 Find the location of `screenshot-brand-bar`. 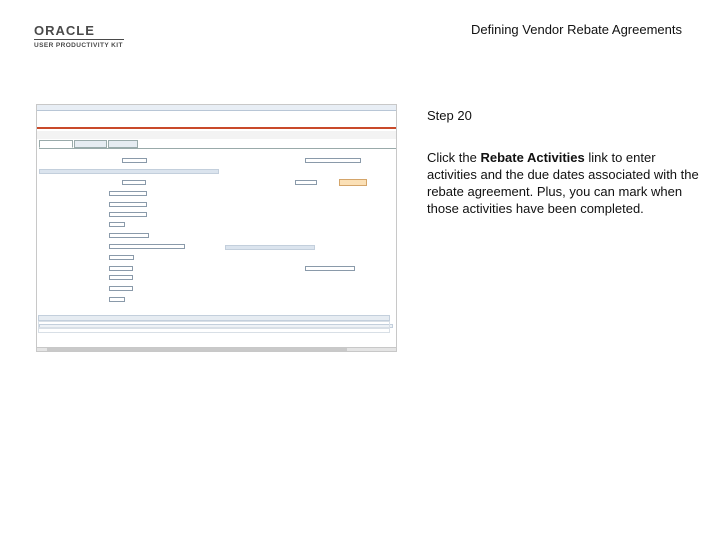

screenshot-brand-bar is located at coordinates (216, 120).